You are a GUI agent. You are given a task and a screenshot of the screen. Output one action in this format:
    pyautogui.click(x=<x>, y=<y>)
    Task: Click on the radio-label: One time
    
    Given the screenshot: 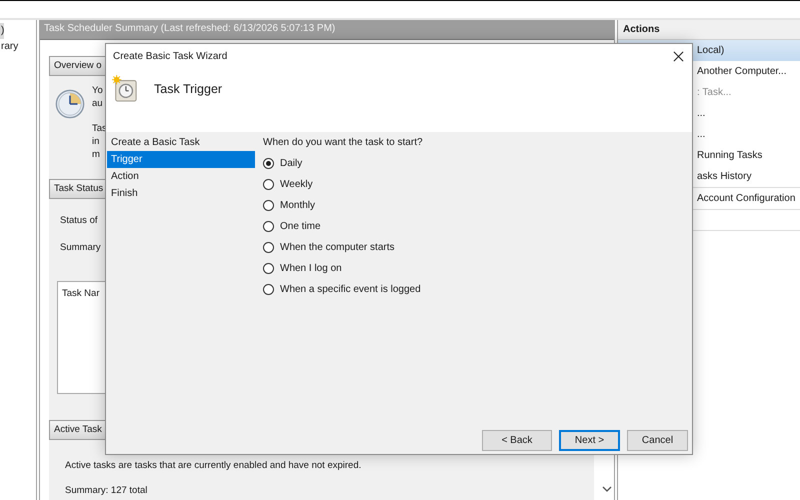 What is the action you would take?
    pyautogui.click(x=300, y=226)
    